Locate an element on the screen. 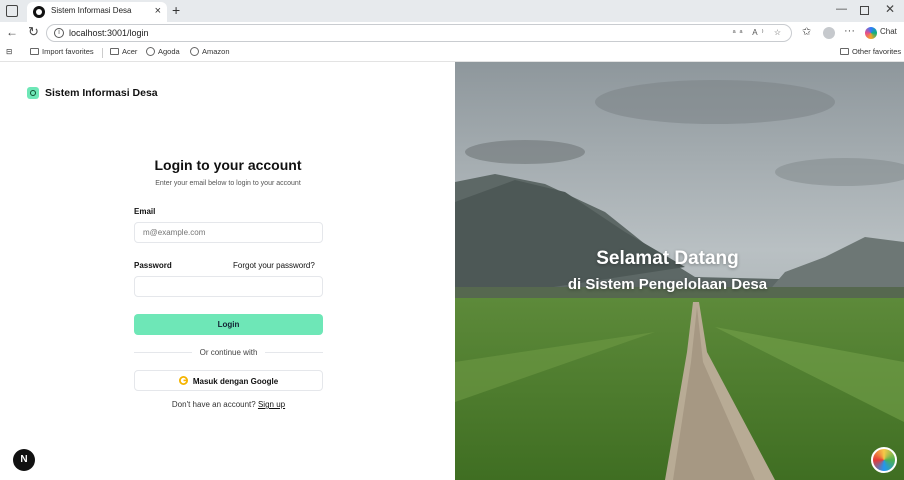  floating-avatar-icon is located at coordinates (884, 460).